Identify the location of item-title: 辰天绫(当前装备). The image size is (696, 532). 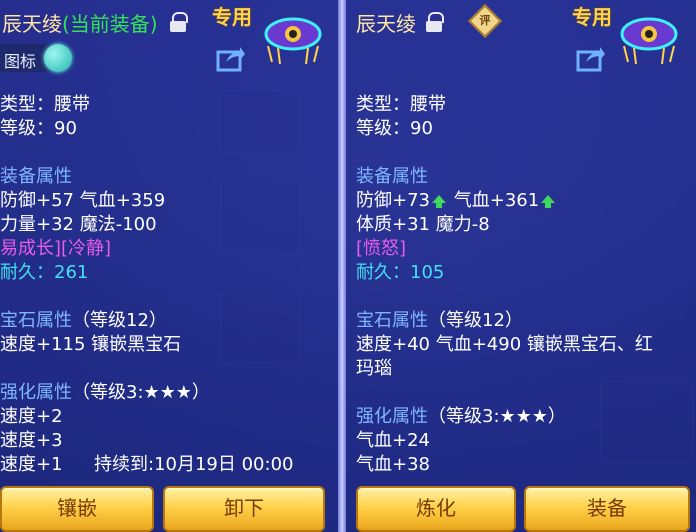
(80, 24).